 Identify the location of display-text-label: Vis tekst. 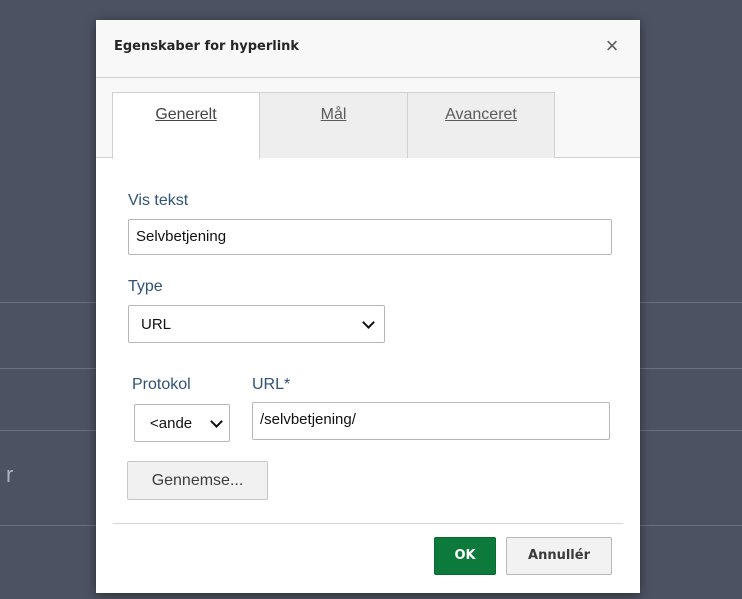
(158, 200).